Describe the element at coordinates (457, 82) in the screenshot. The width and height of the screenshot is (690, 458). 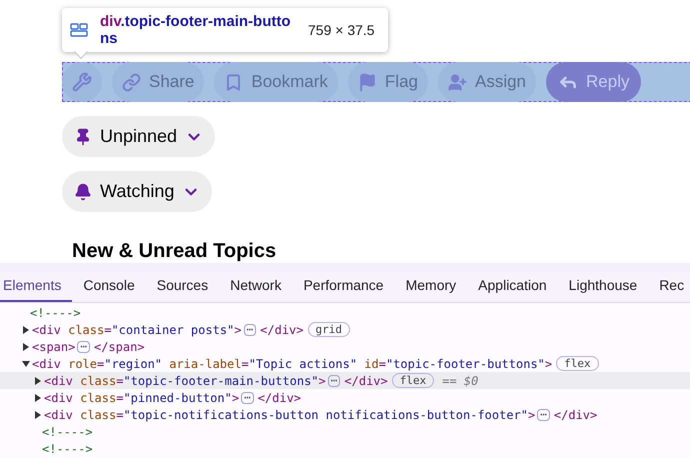
I see `user-plus-icon` at that location.